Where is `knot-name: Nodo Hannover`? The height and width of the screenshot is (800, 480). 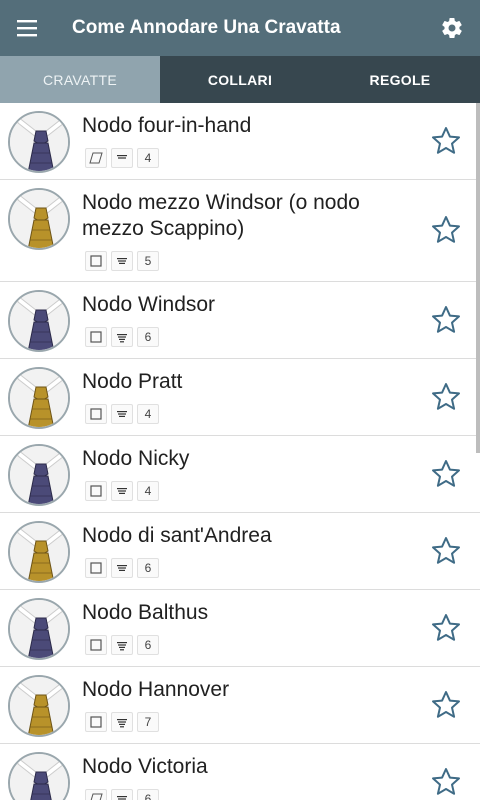 knot-name: Nodo Hannover is located at coordinates (156, 689).